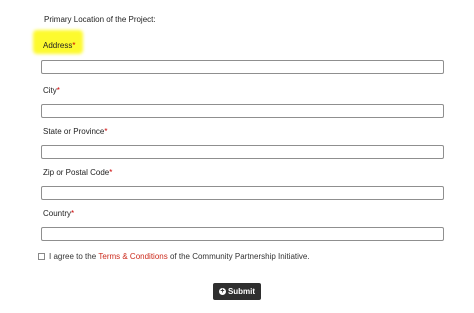  I want to click on country-label-text: Country, so click(57, 213).